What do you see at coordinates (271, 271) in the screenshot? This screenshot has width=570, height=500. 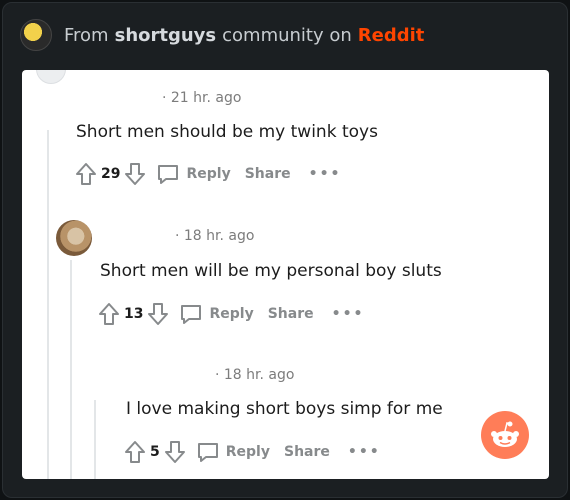 I see `comment-body: Short men will be my personal boy sluts` at bounding box center [271, 271].